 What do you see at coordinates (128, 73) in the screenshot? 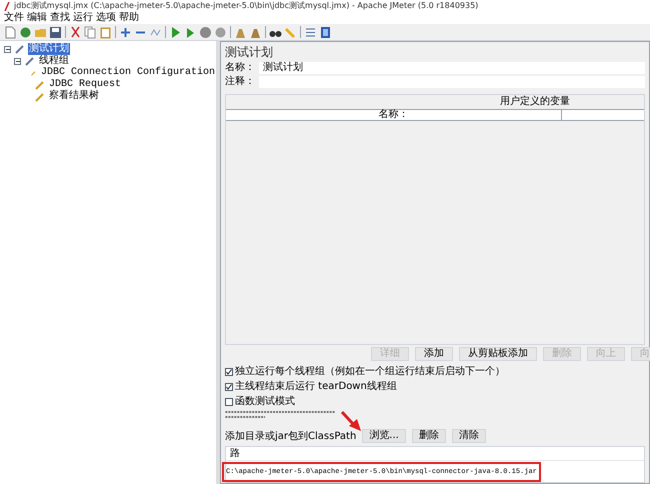
I see `tree-item: JDBC Connection Configuration` at bounding box center [128, 73].